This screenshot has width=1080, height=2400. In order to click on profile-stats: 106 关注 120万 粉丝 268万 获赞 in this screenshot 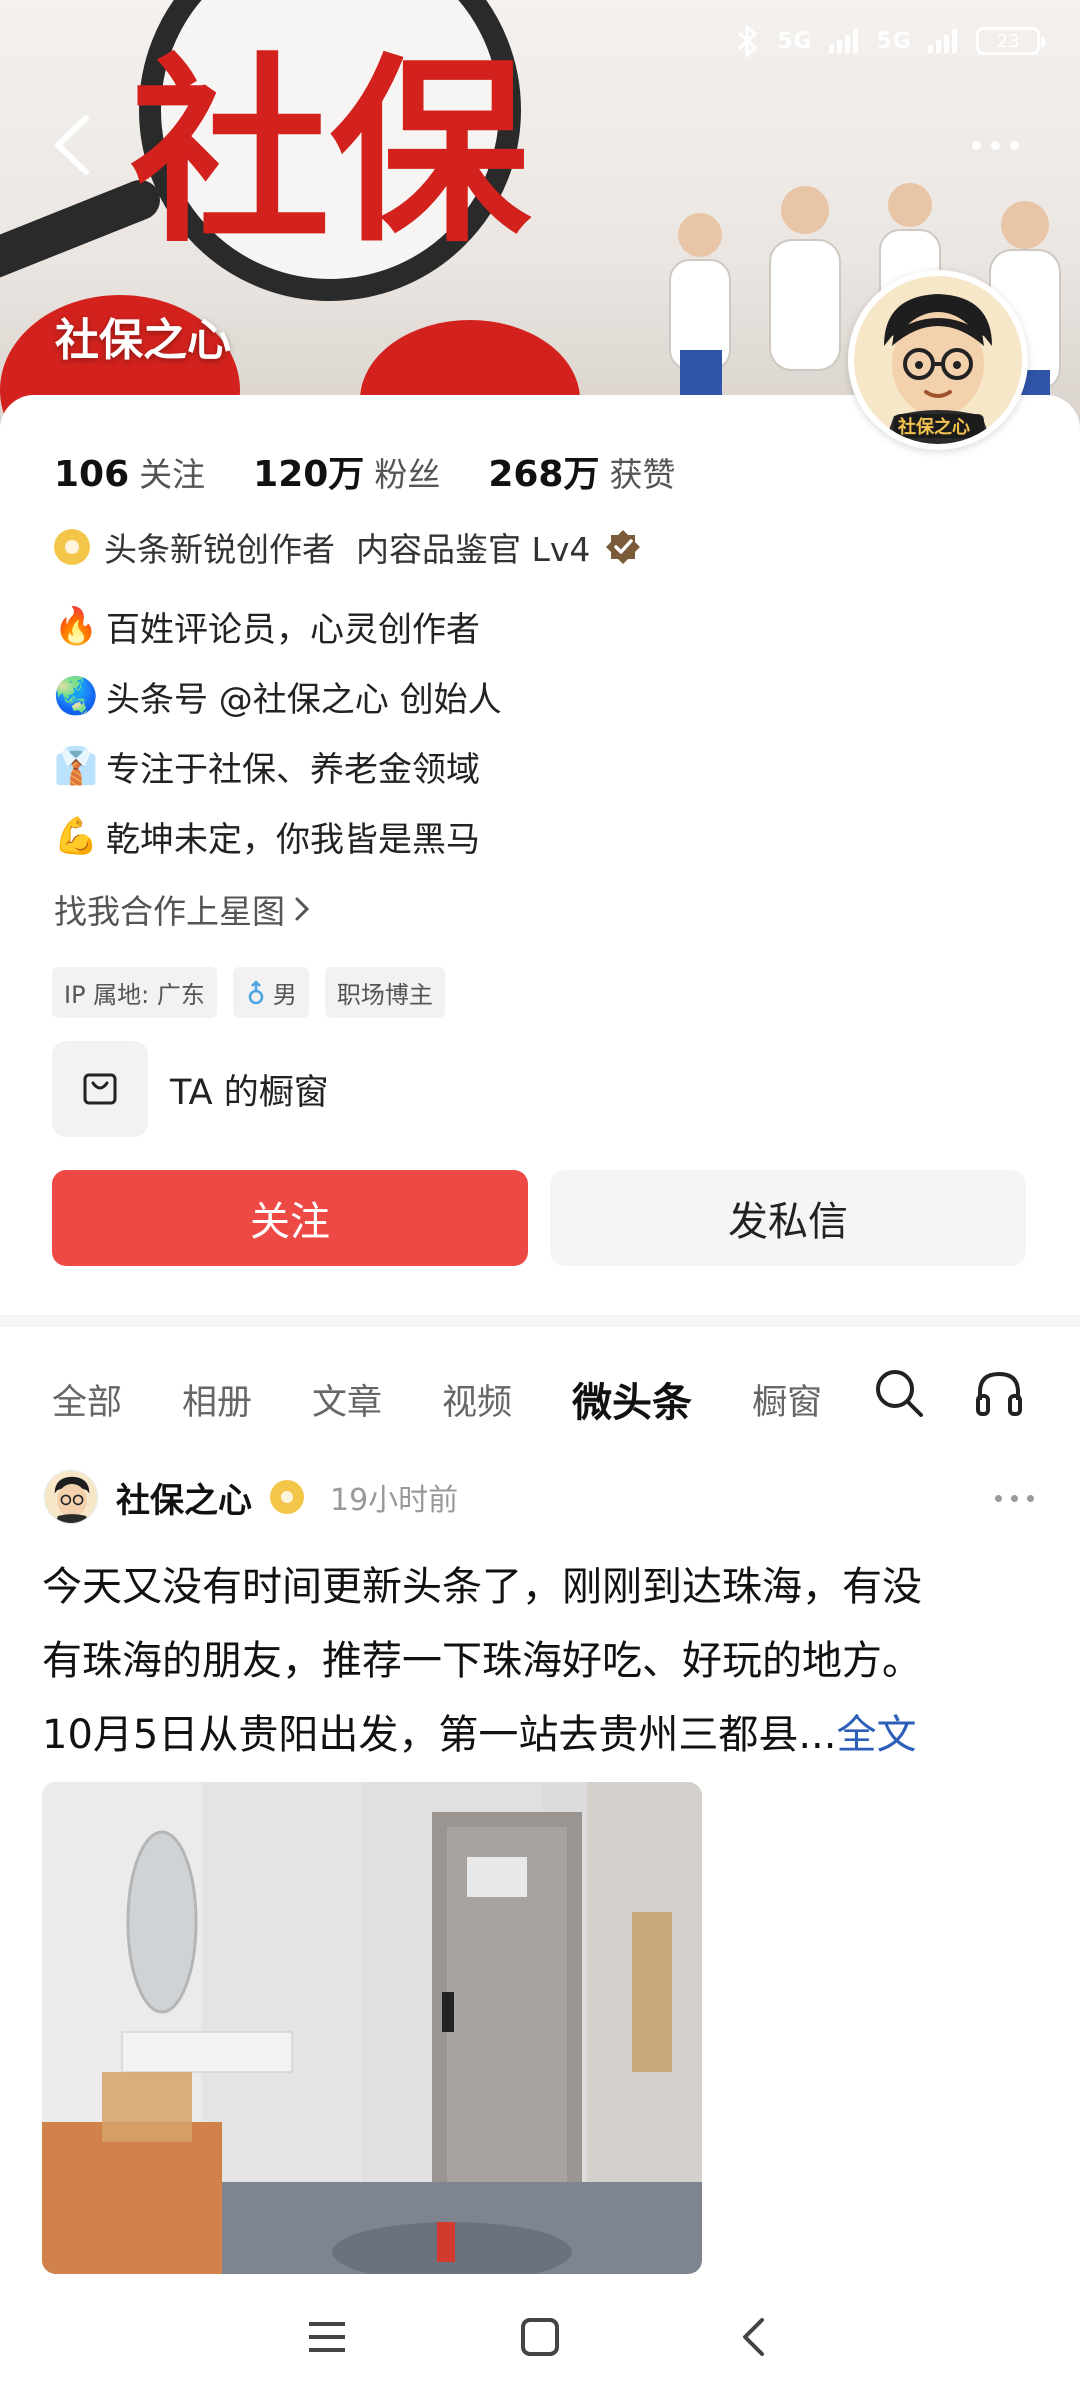, I will do `click(364, 471)`.